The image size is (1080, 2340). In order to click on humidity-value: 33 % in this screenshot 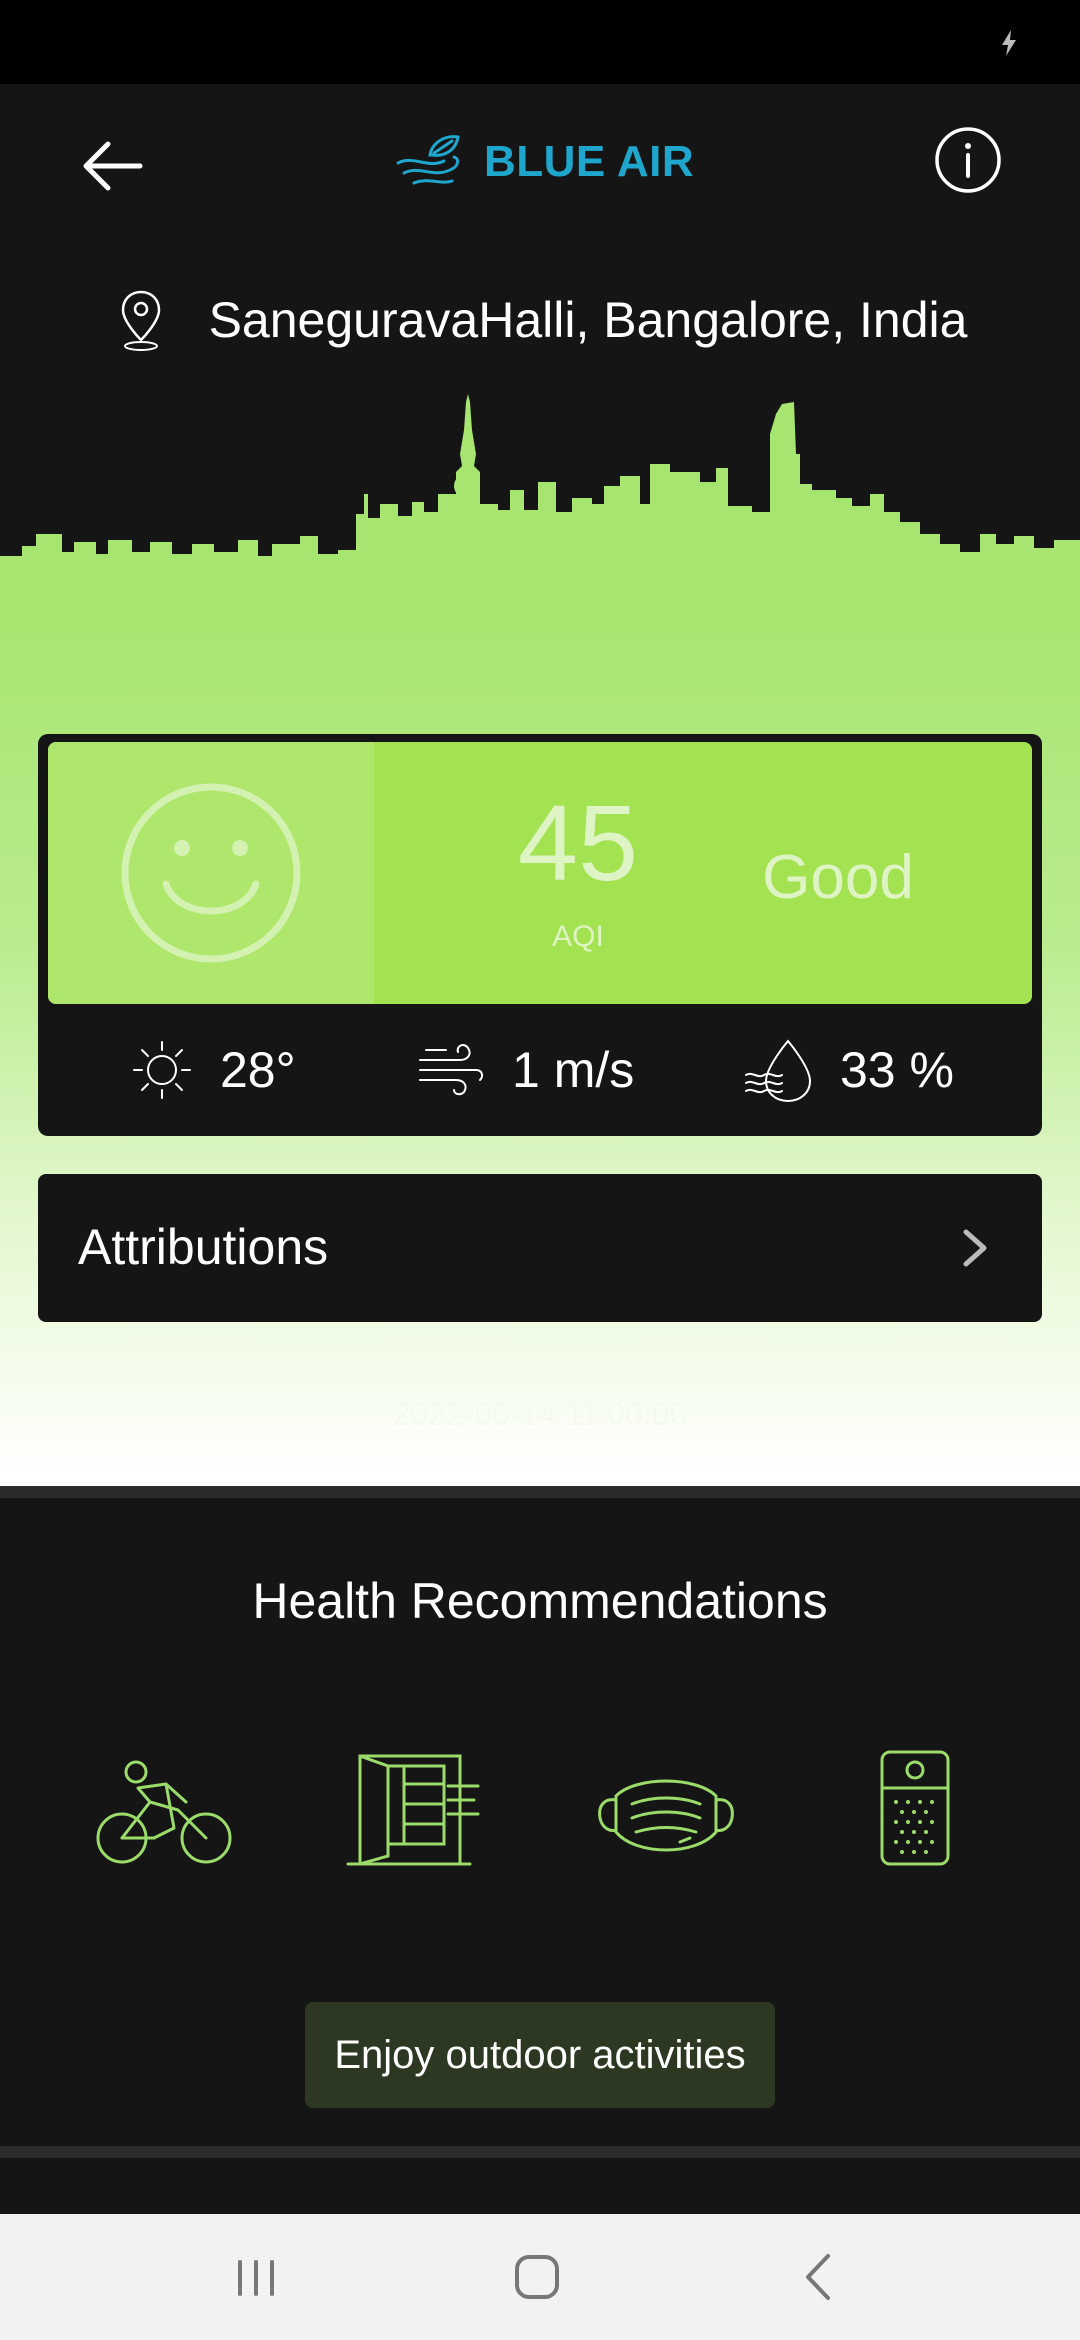, I will do `click(897, 1070)`.